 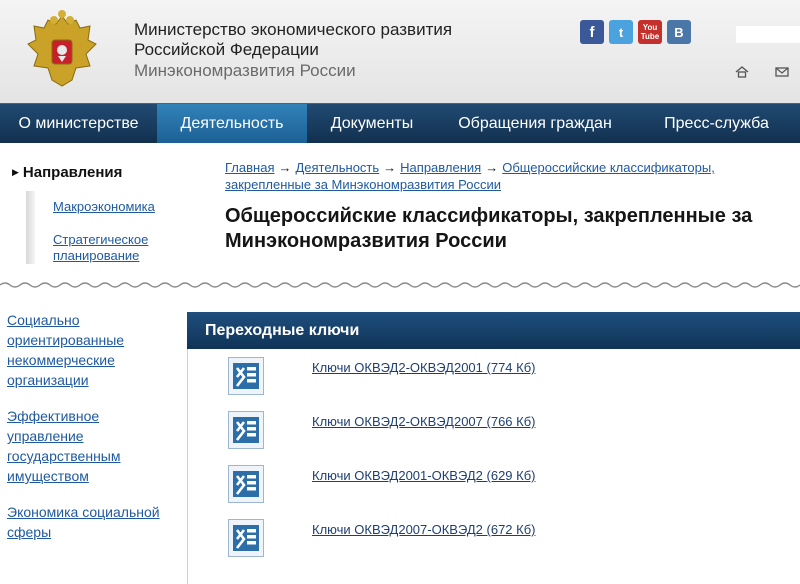 What do you see at coordinates (650, 32) in the screenshot?
I see `youtube-icon: You Tube` at bounding box center [650, 32].